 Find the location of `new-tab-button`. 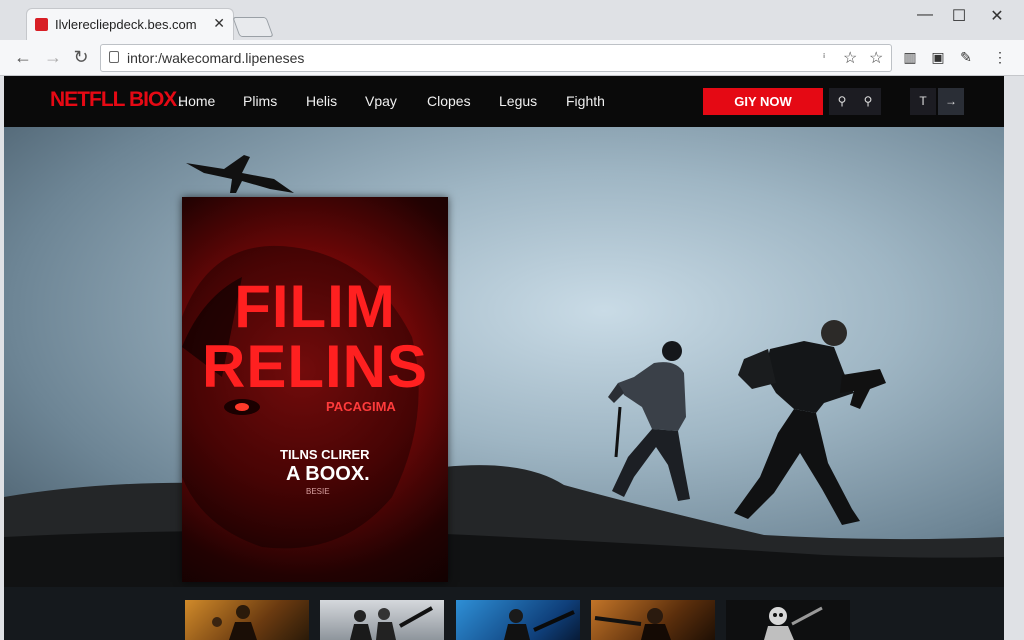

new-tab-button is located at coordinates (253, 27).